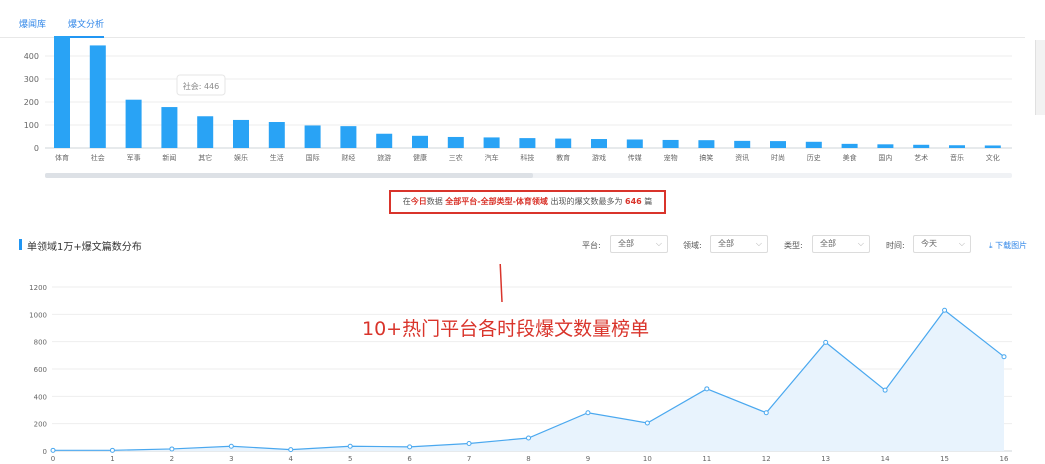 This screenshot has width=1045, height=464. Describe the element at coordinates (40, 370) in the screenshot. I see `y-tick-label: 600` at that location.